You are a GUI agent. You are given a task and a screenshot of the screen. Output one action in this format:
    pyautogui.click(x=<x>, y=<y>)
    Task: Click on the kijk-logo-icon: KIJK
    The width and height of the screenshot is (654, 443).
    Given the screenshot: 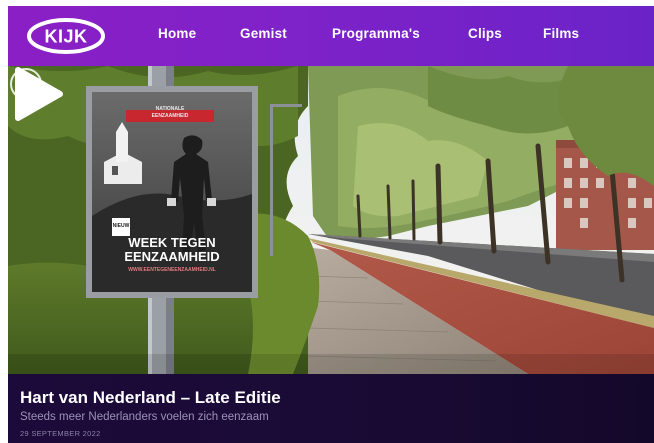 What is the action you would take?
    pyautogui.click(x=66, y=36)
    